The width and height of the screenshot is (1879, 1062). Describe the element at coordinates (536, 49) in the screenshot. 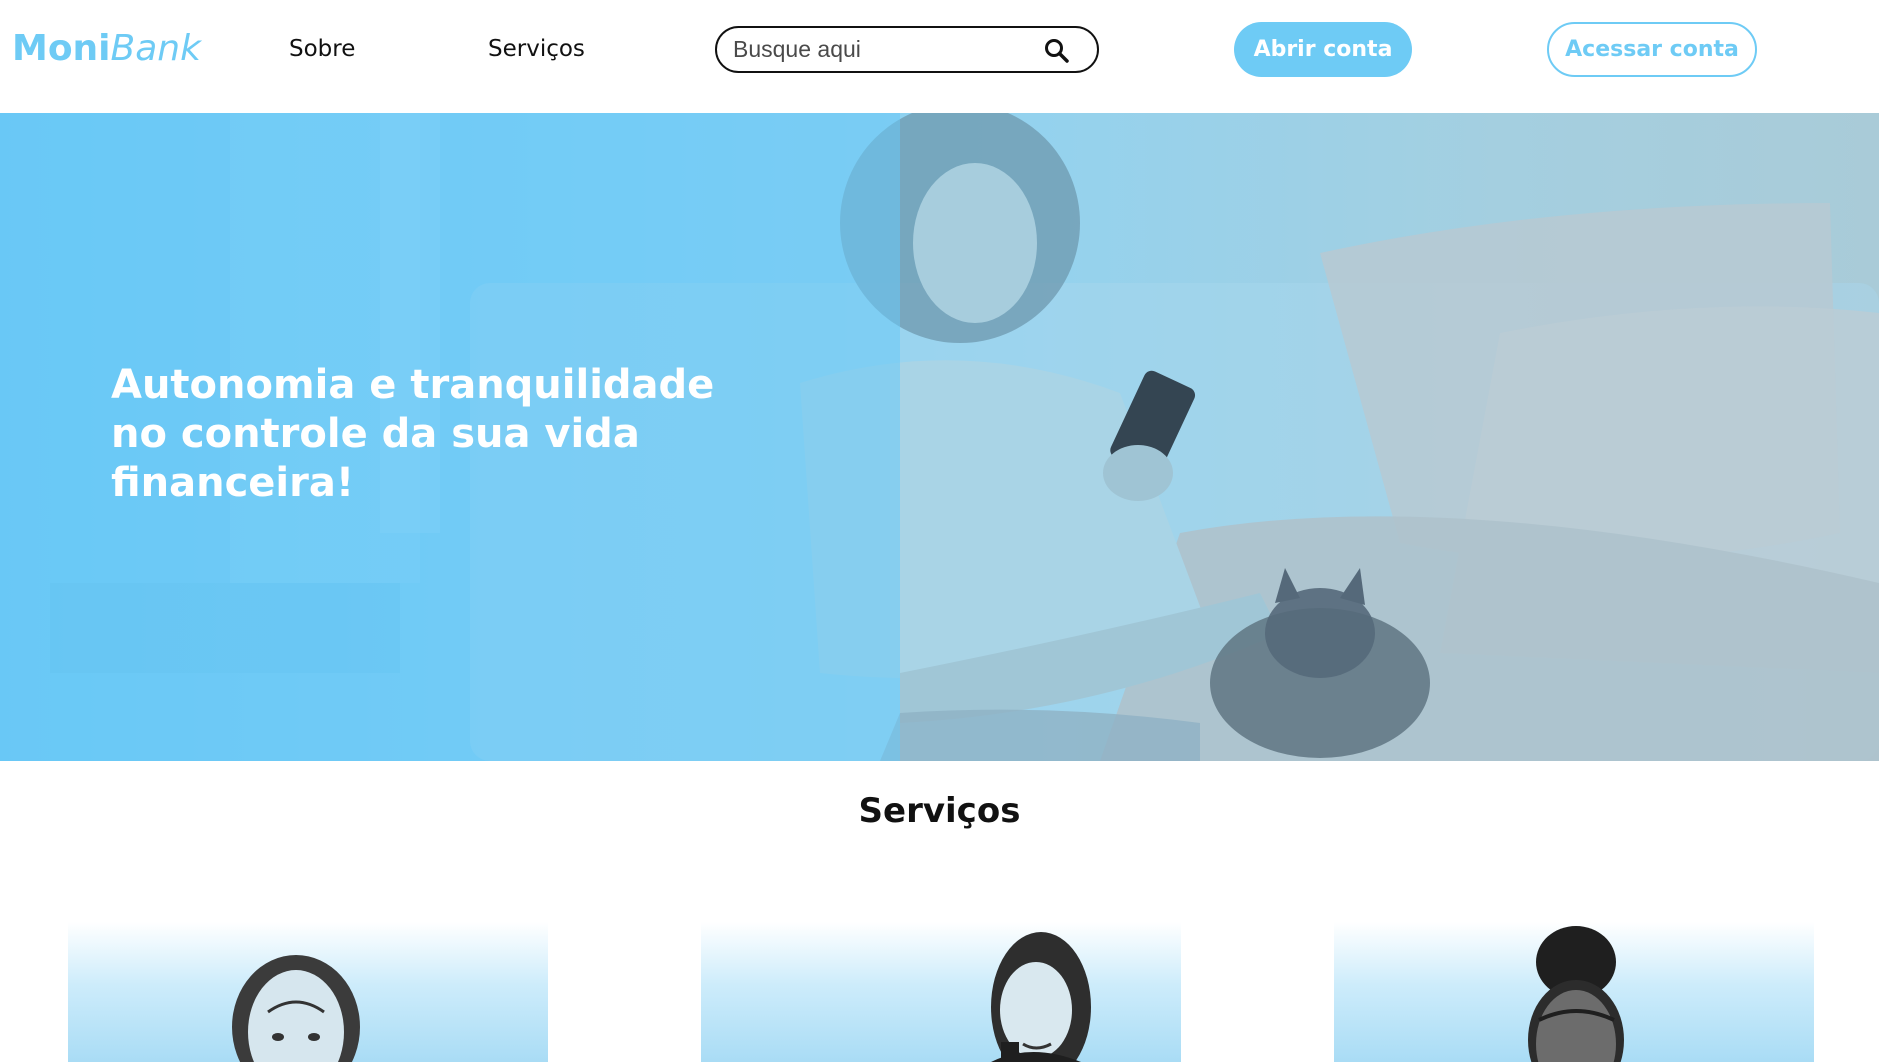

I see `nav-link-servicos: Serviços` at that location.